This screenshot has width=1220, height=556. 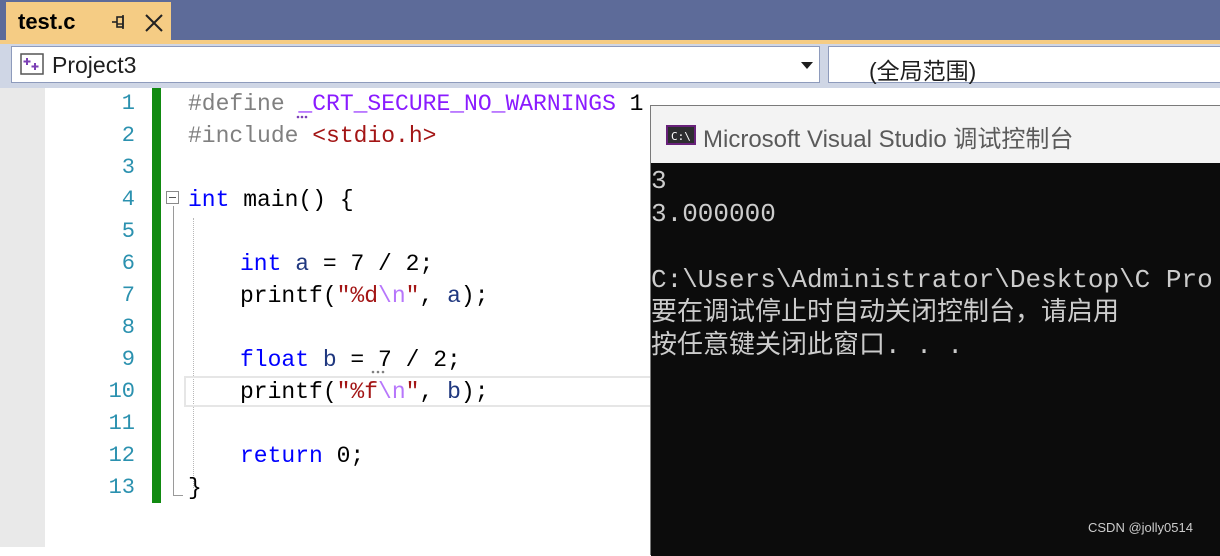 I want to click on line-number: 8, so click(x=128, y=327).